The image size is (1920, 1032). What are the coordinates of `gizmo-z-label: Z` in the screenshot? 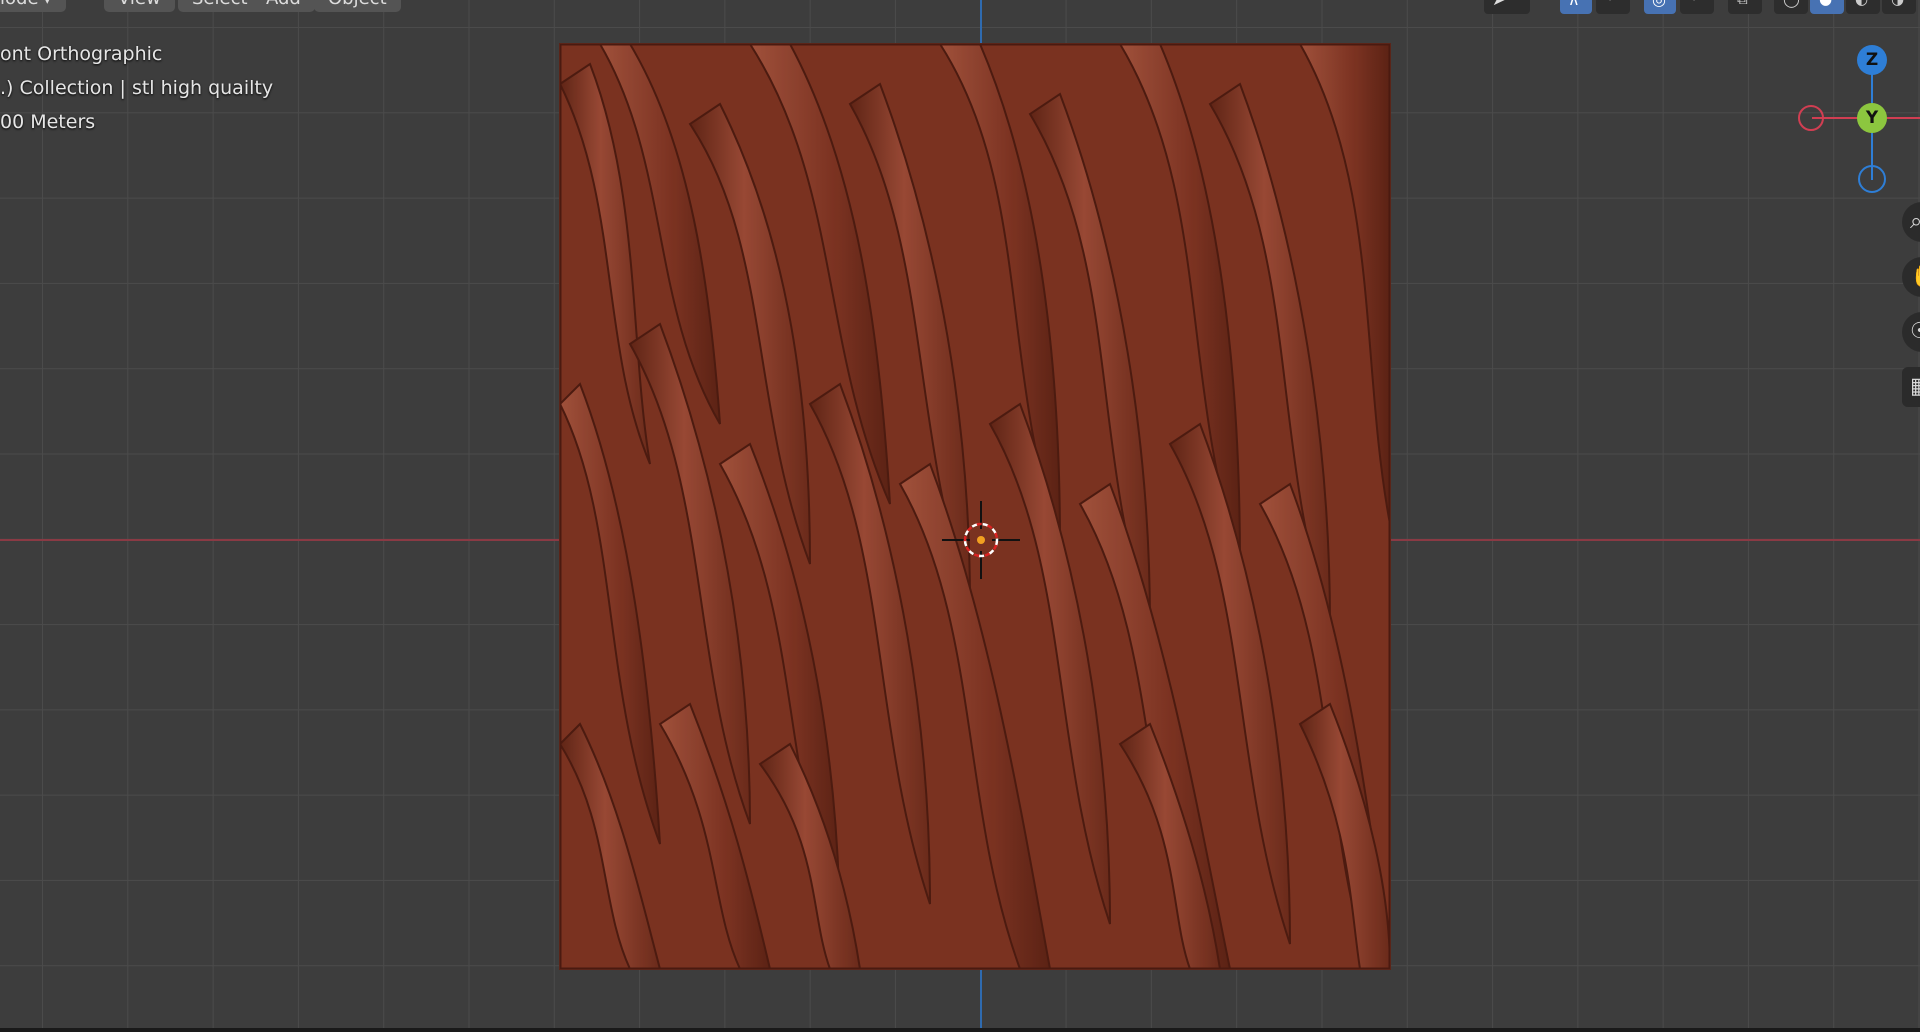 It's located at (1872, 60).